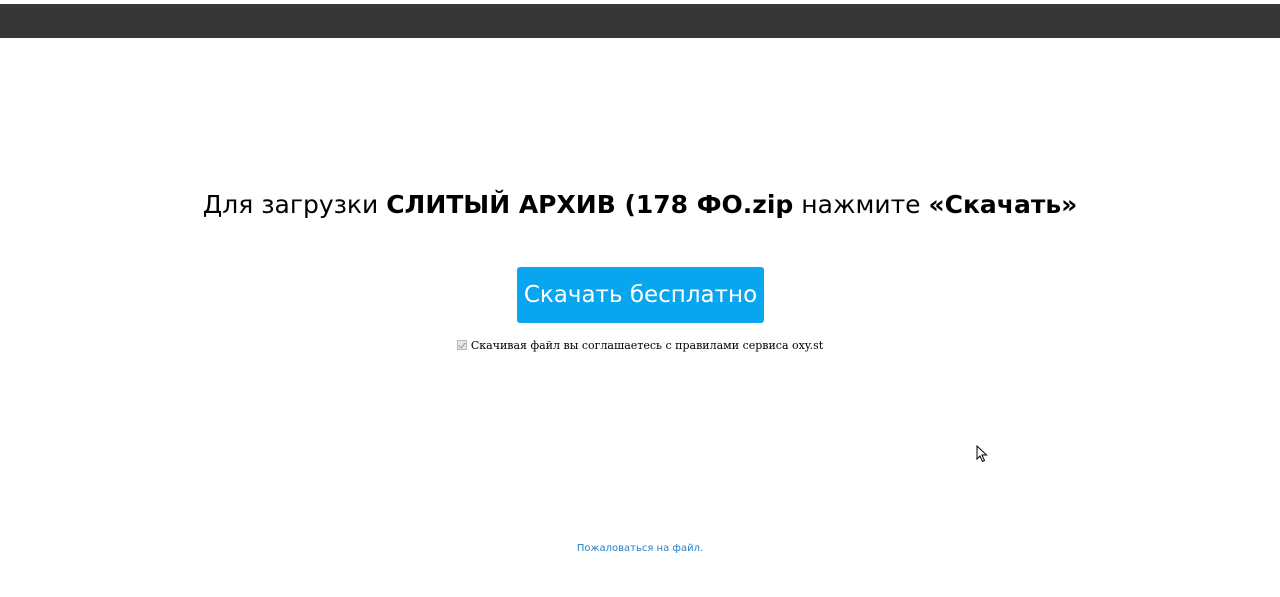 The image size is (1280, 597). I want to click on mouse-cursor-icon, so click(982, 454).